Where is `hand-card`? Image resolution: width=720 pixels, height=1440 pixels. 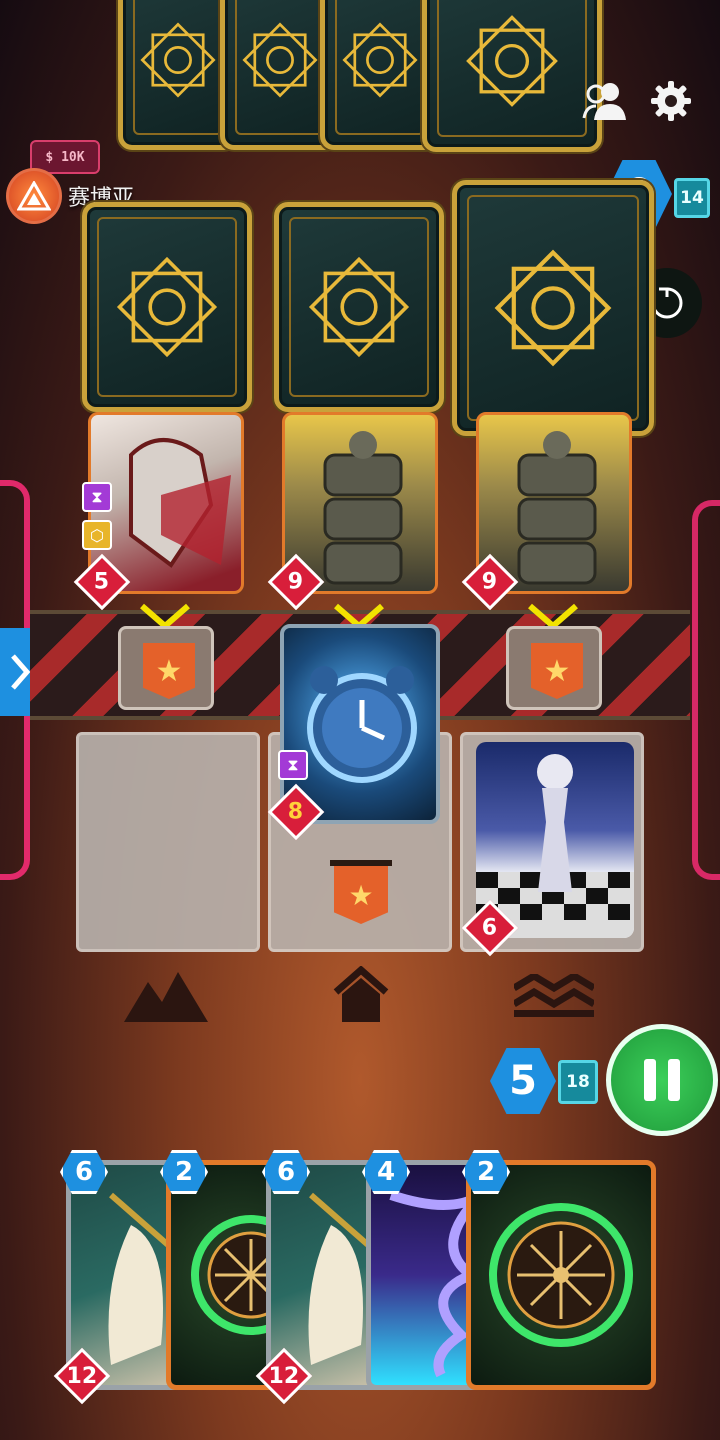 hand-card is located at coordinates (561, 1275).